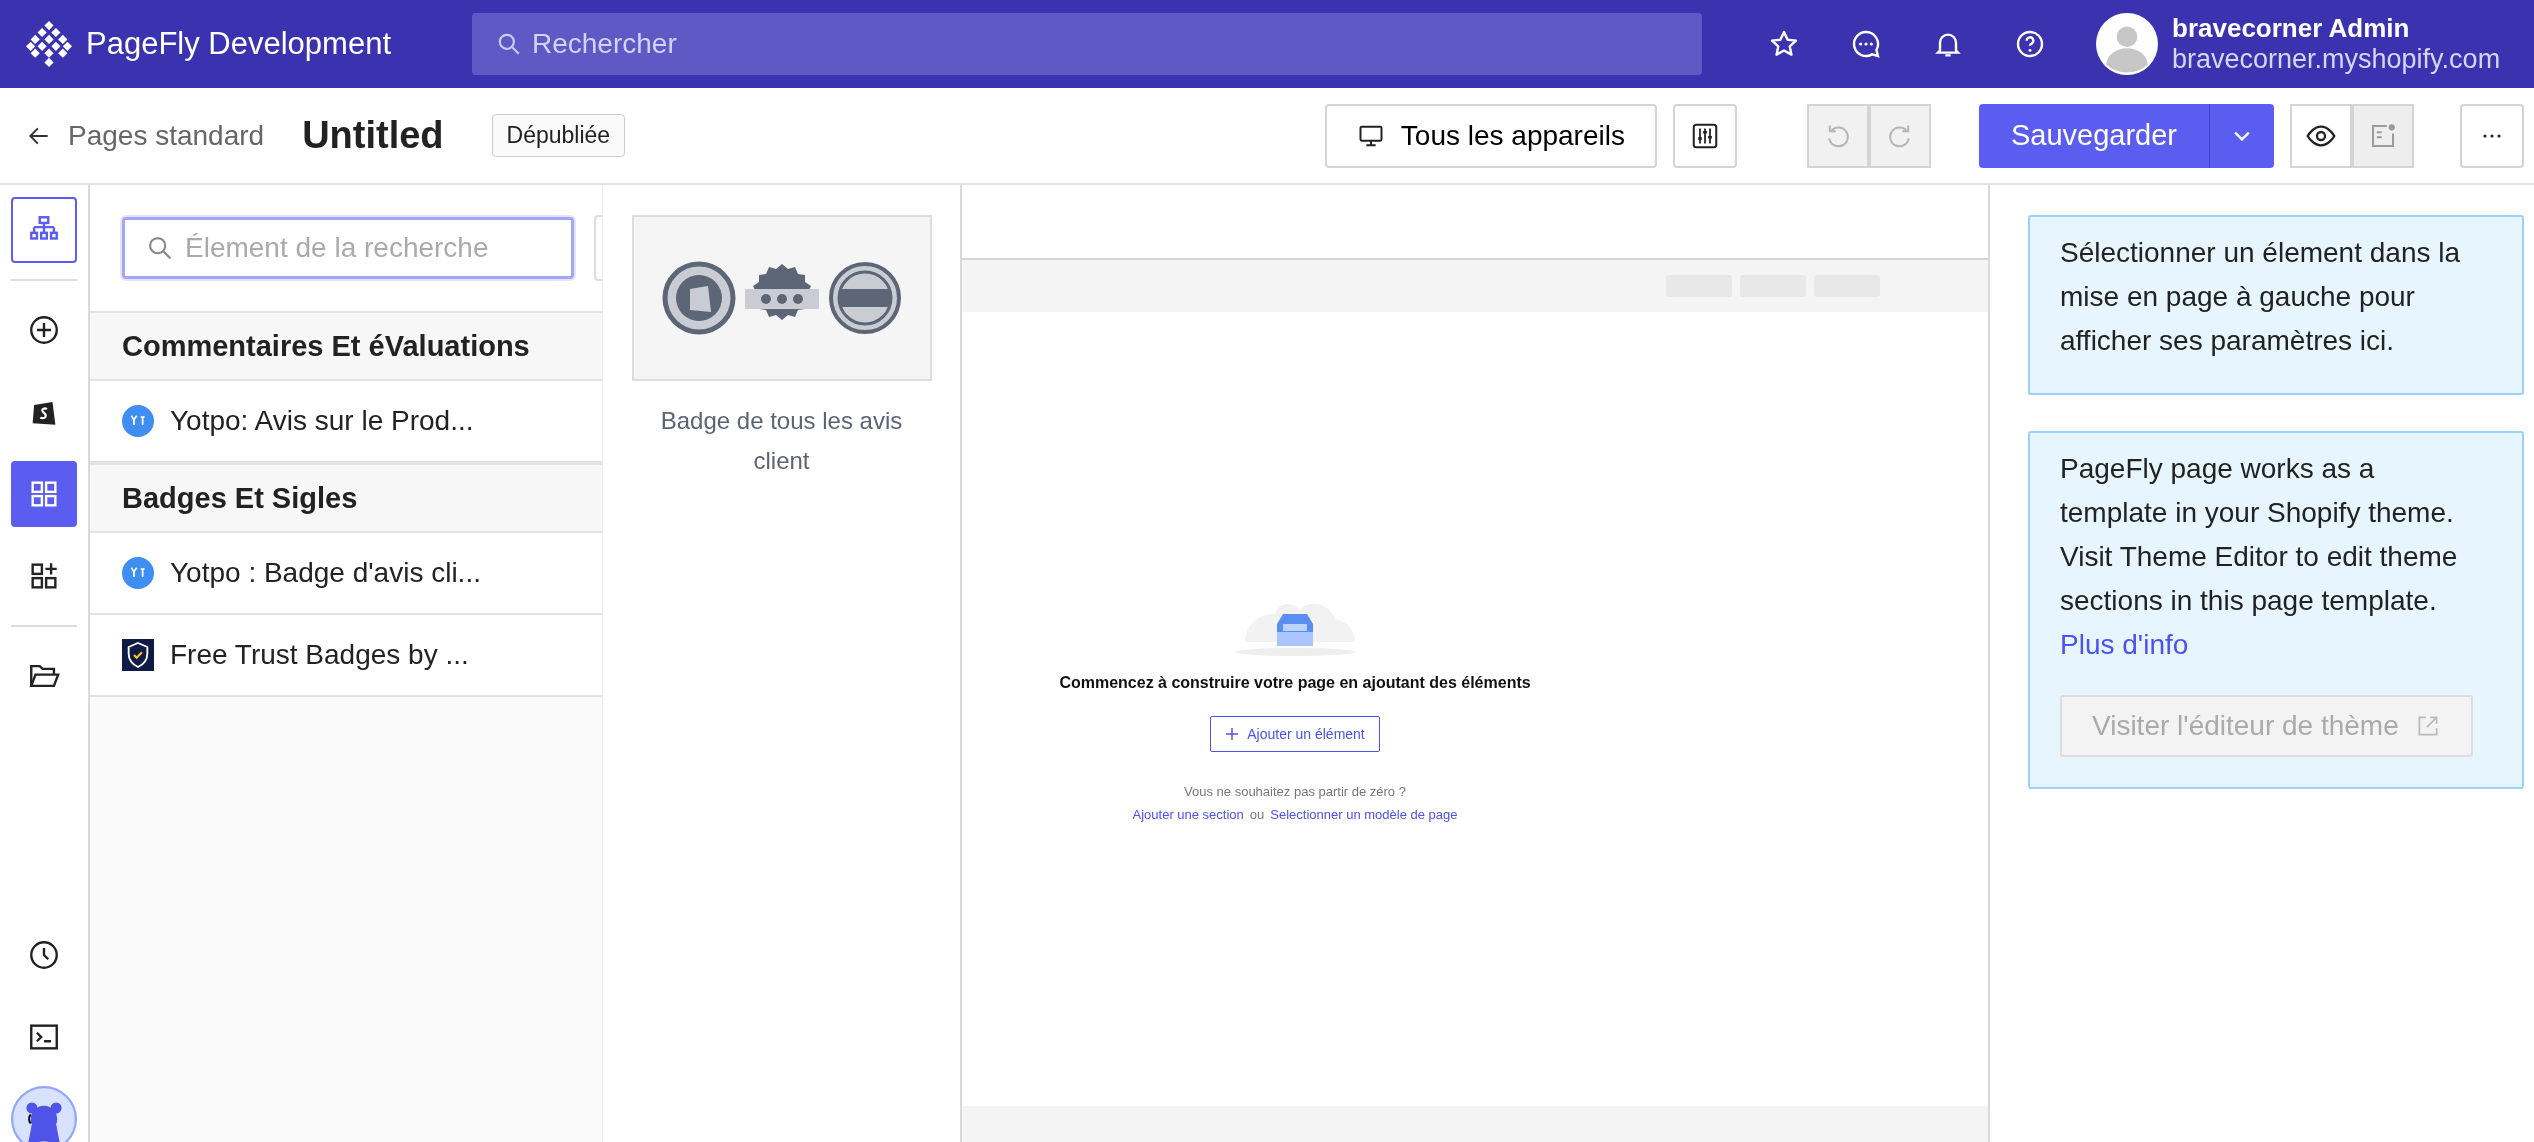 Image resolution: width=2534 pixels, height=1142 pixels. What do you see at coordinates (348, 248) in the screenshot?
I see `element-search-field: Élement de la recherche` at bounding box center [348, 248].